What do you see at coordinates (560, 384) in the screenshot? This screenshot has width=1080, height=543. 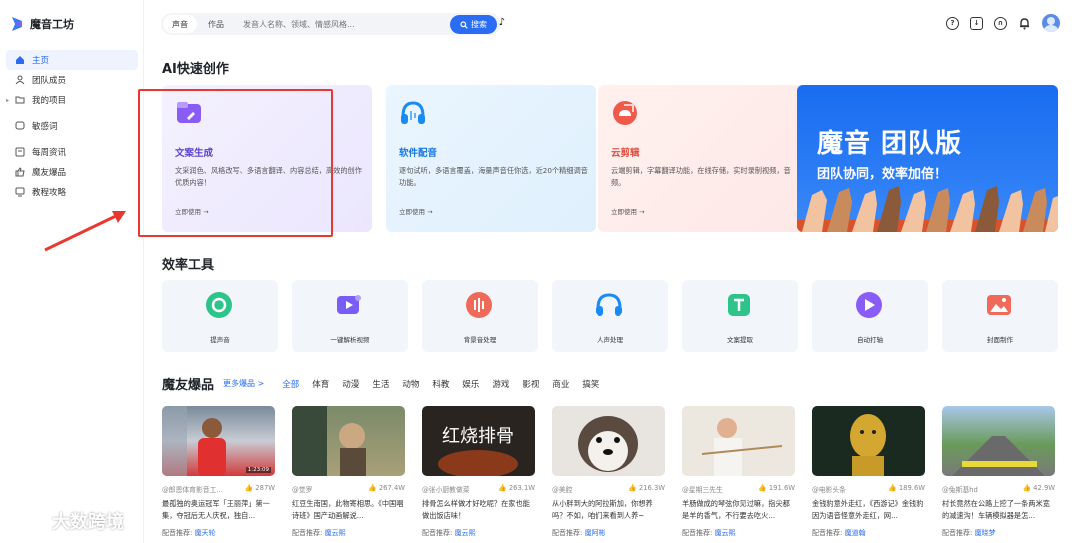 I see `category-tab: 商业` at bounding box center [560, 384].